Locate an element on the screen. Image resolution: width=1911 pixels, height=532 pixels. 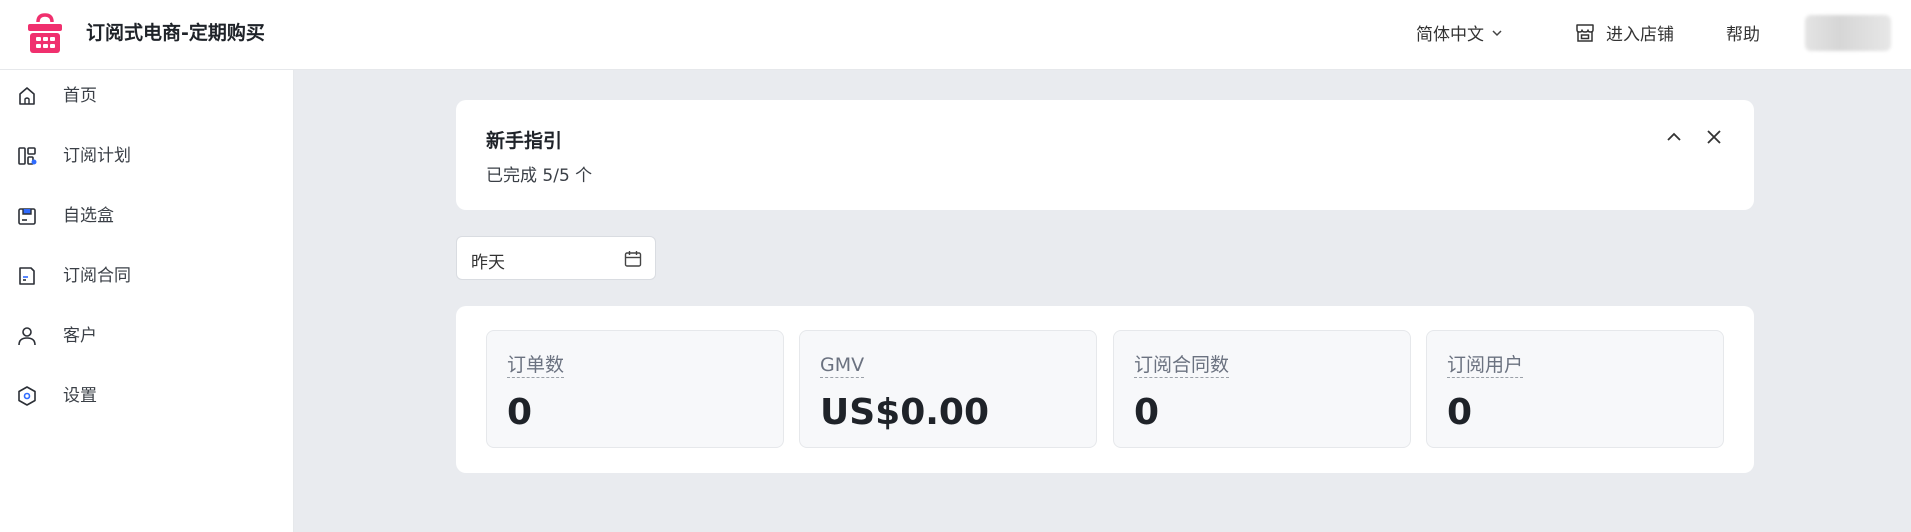
settings-icon is located at coordinates (27, 396).